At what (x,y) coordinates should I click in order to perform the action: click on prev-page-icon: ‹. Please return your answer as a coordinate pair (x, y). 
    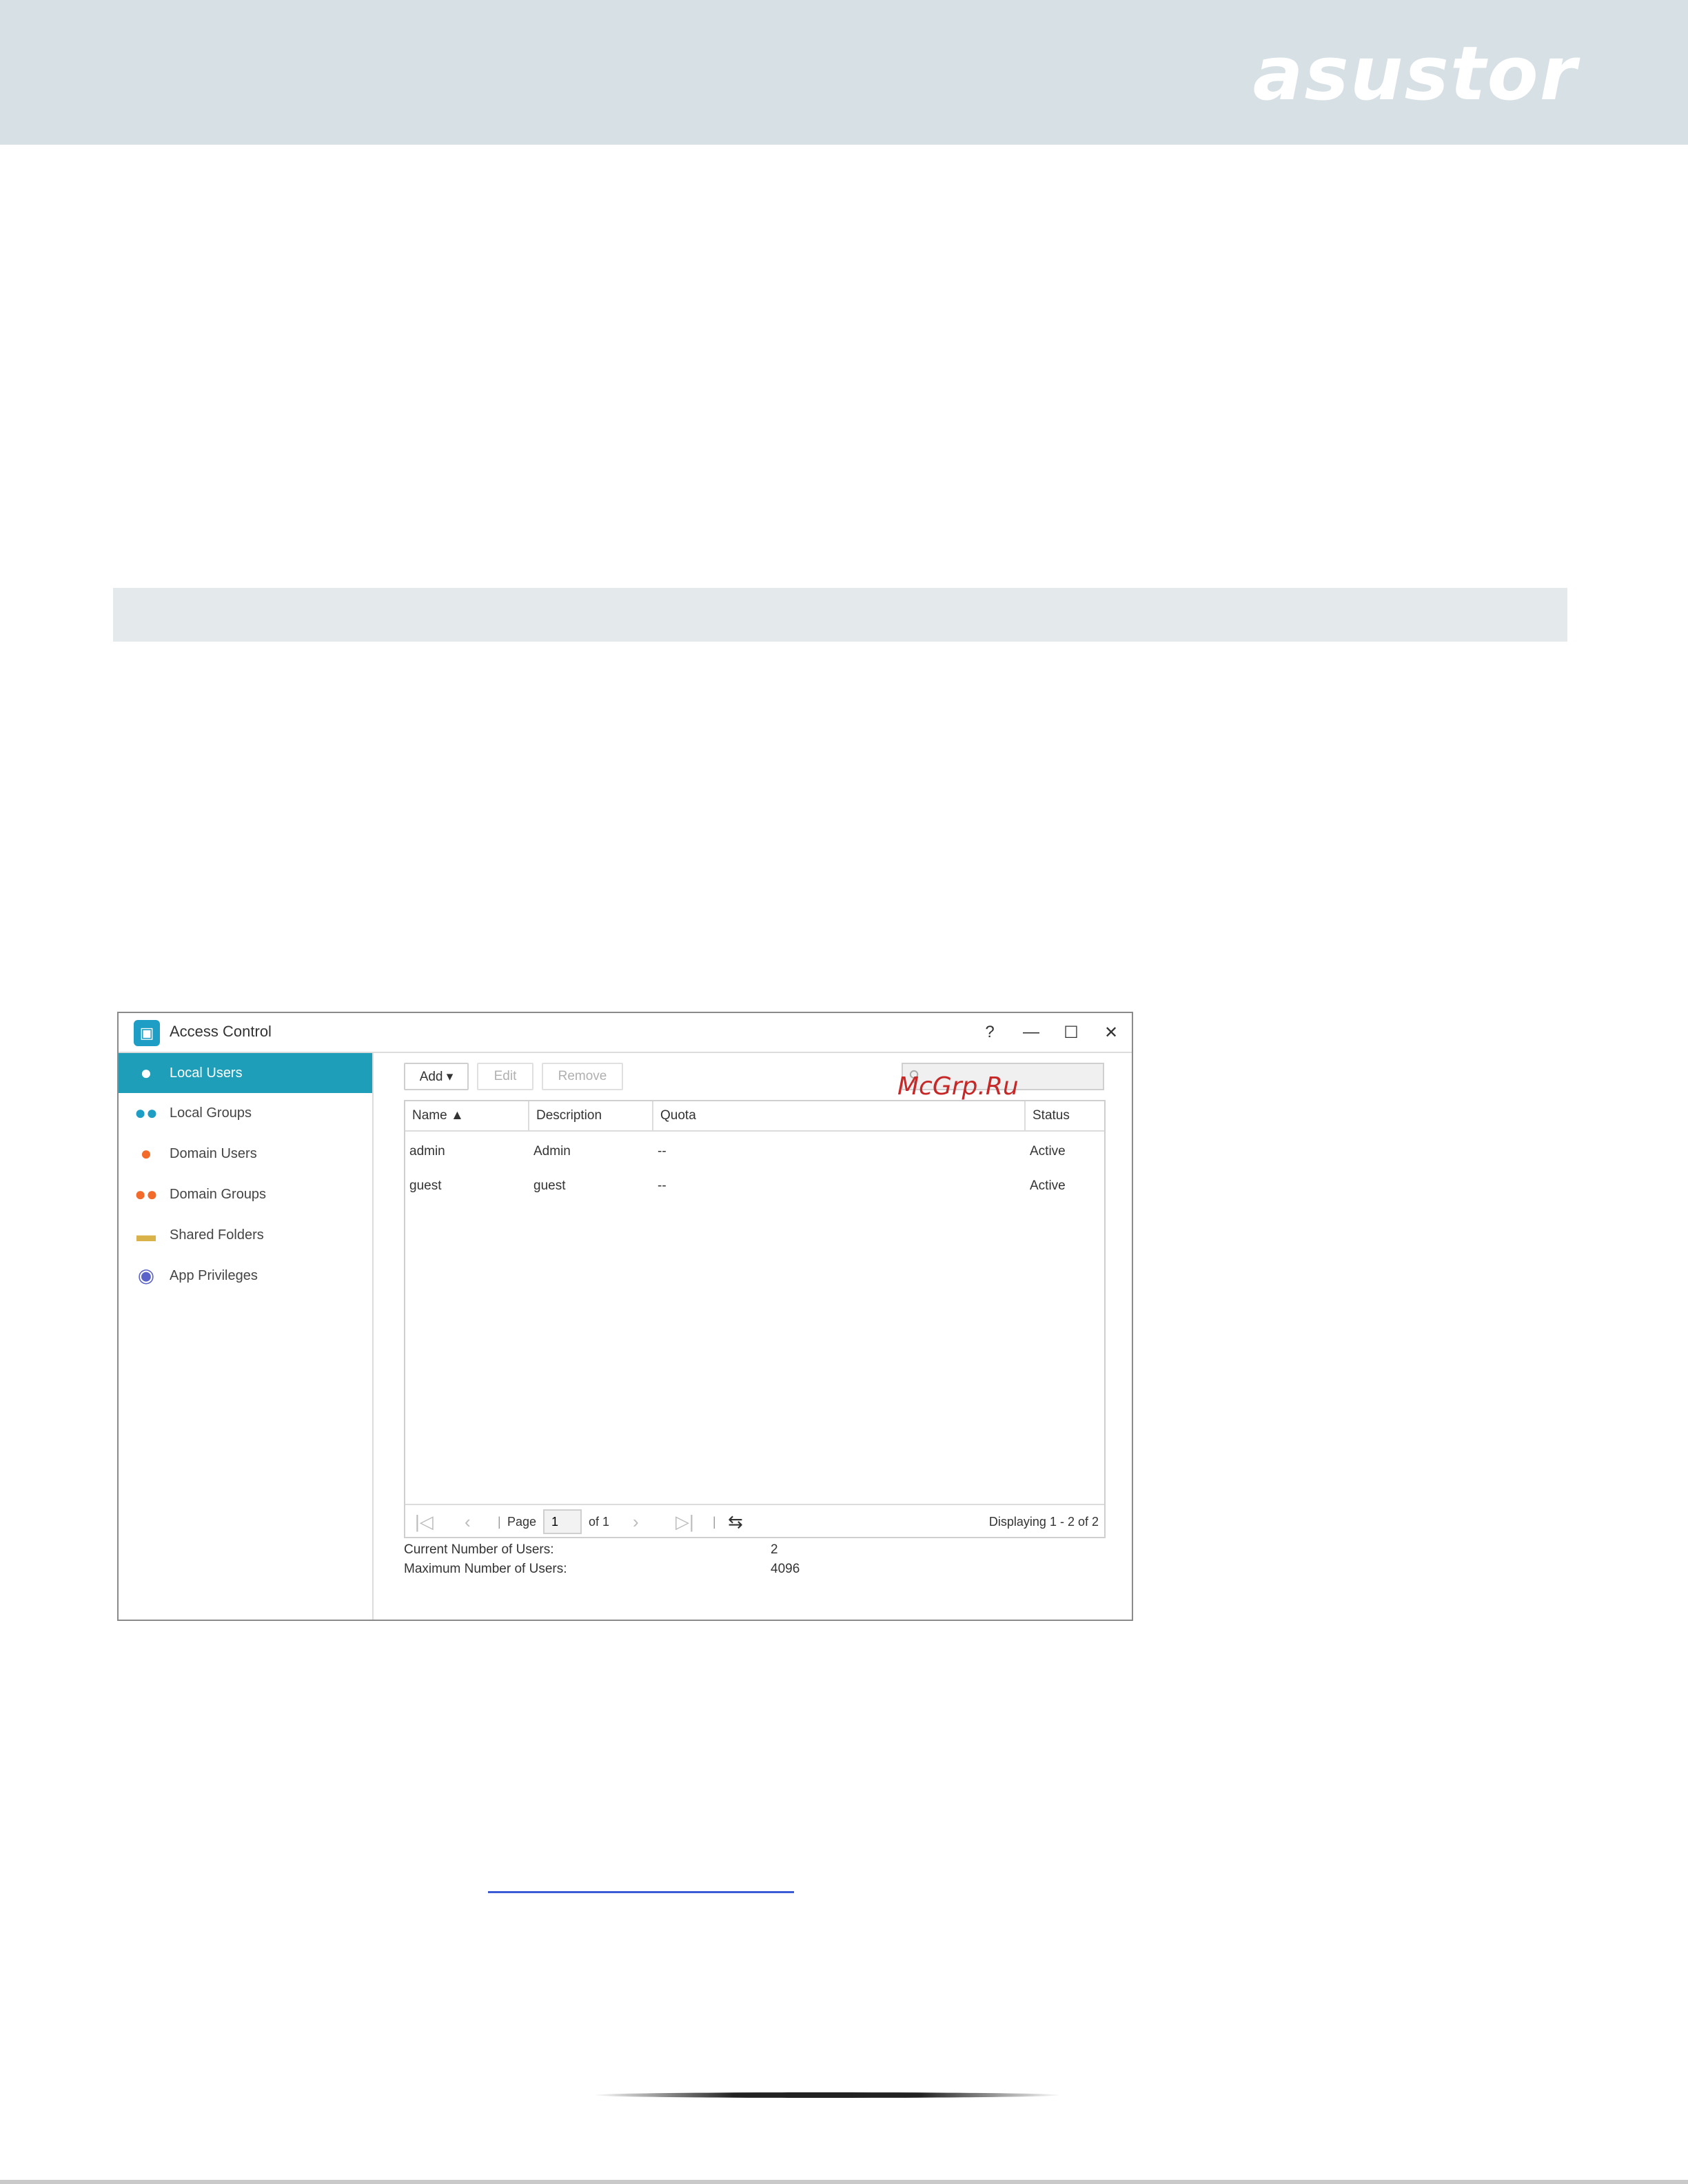
    Looking at the image, I should click on (468, 1521).